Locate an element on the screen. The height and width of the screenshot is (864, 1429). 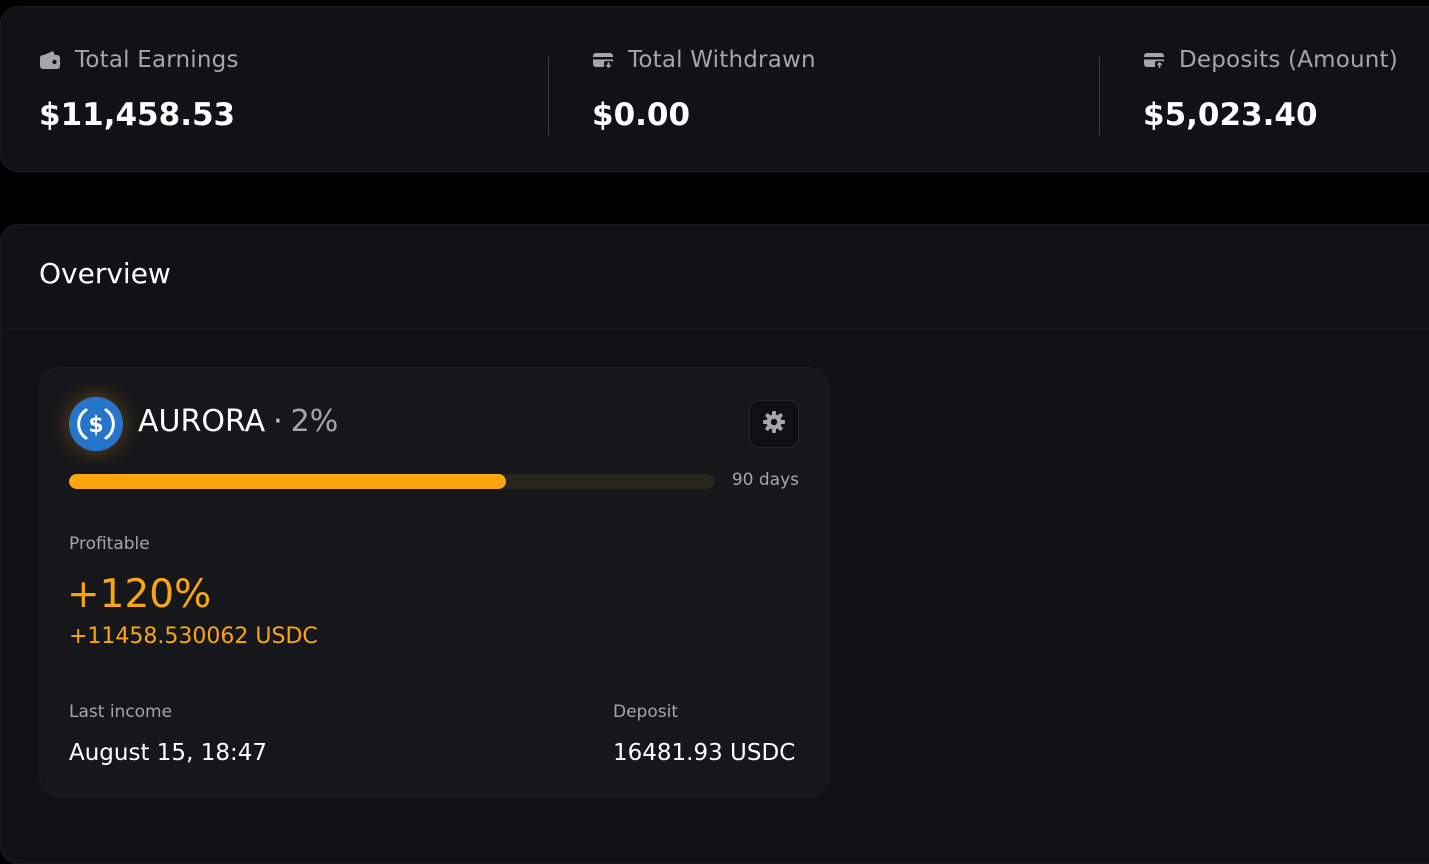
deposit-value: 16481.93 USDC is located at coordinates (704, 753).